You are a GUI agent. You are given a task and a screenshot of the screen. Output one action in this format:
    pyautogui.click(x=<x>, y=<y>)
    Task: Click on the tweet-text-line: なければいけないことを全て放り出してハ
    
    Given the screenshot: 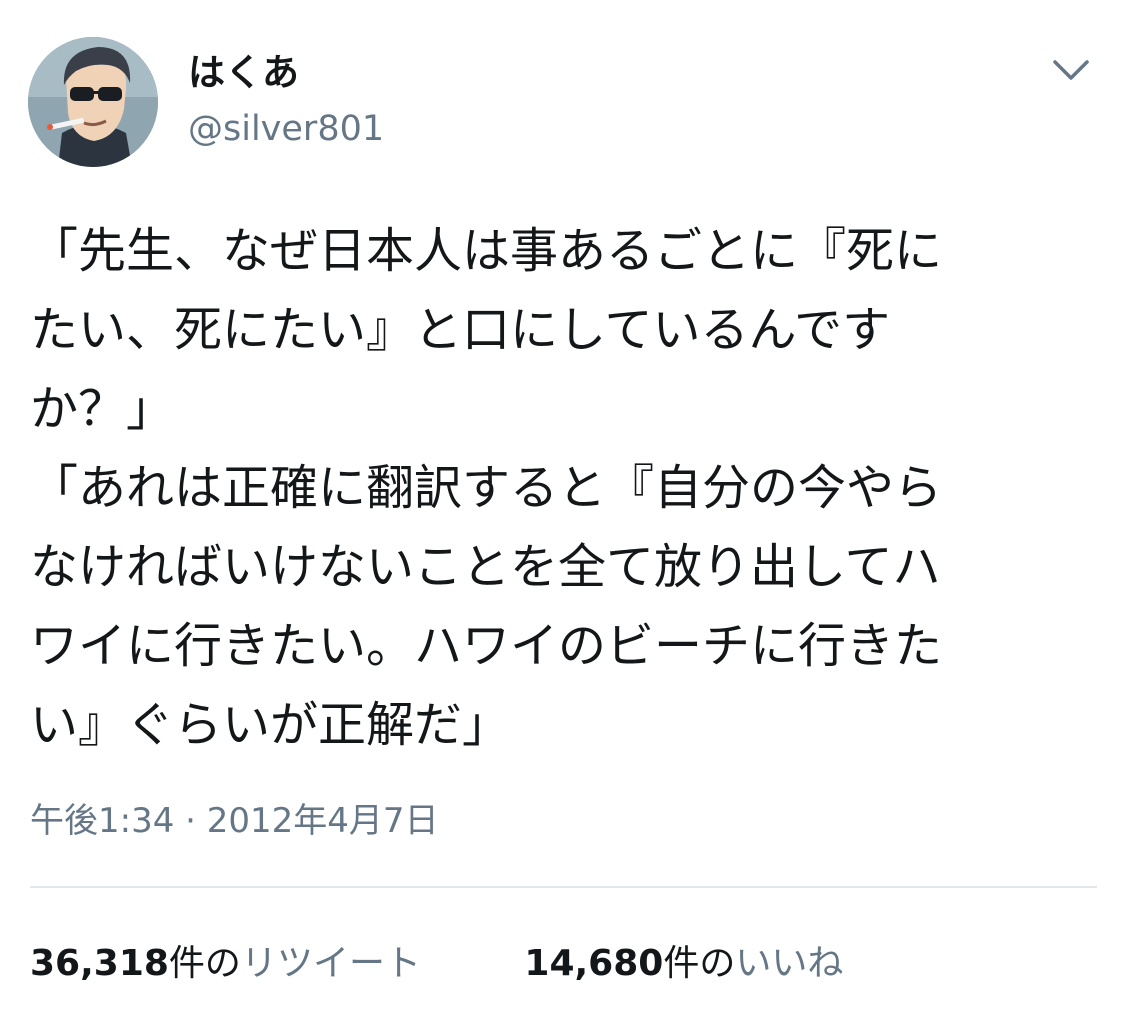 What is the action you would take?
    pyautogui.click(x=485, y=567)
    